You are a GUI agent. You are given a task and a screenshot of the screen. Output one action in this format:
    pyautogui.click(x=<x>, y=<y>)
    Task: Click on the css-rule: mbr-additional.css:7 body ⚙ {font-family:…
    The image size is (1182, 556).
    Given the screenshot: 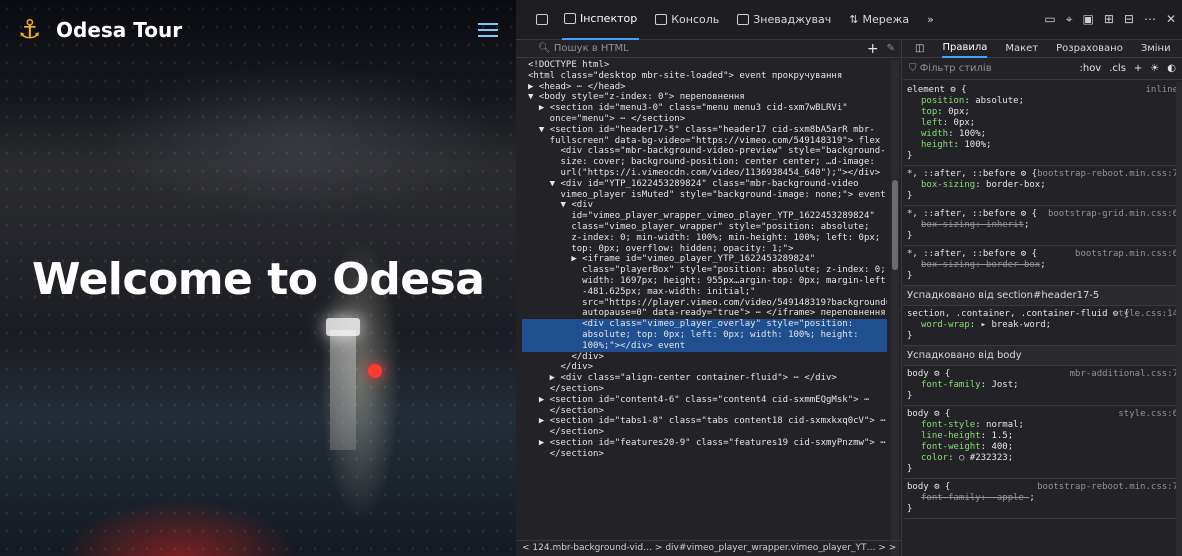 What is the action you would take?
    pyautogui.click(x=1042, y=386)
    